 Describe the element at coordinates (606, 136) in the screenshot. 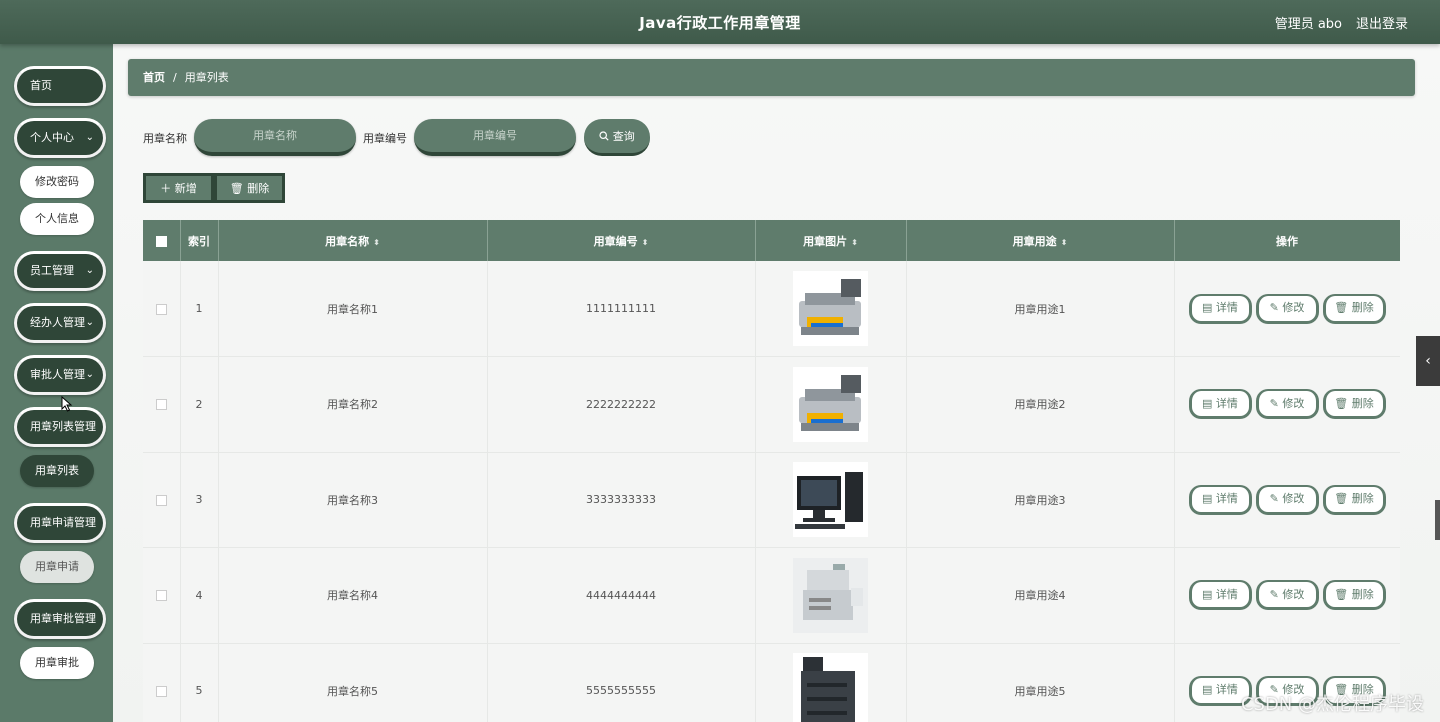

I see `search-icon` at that location.